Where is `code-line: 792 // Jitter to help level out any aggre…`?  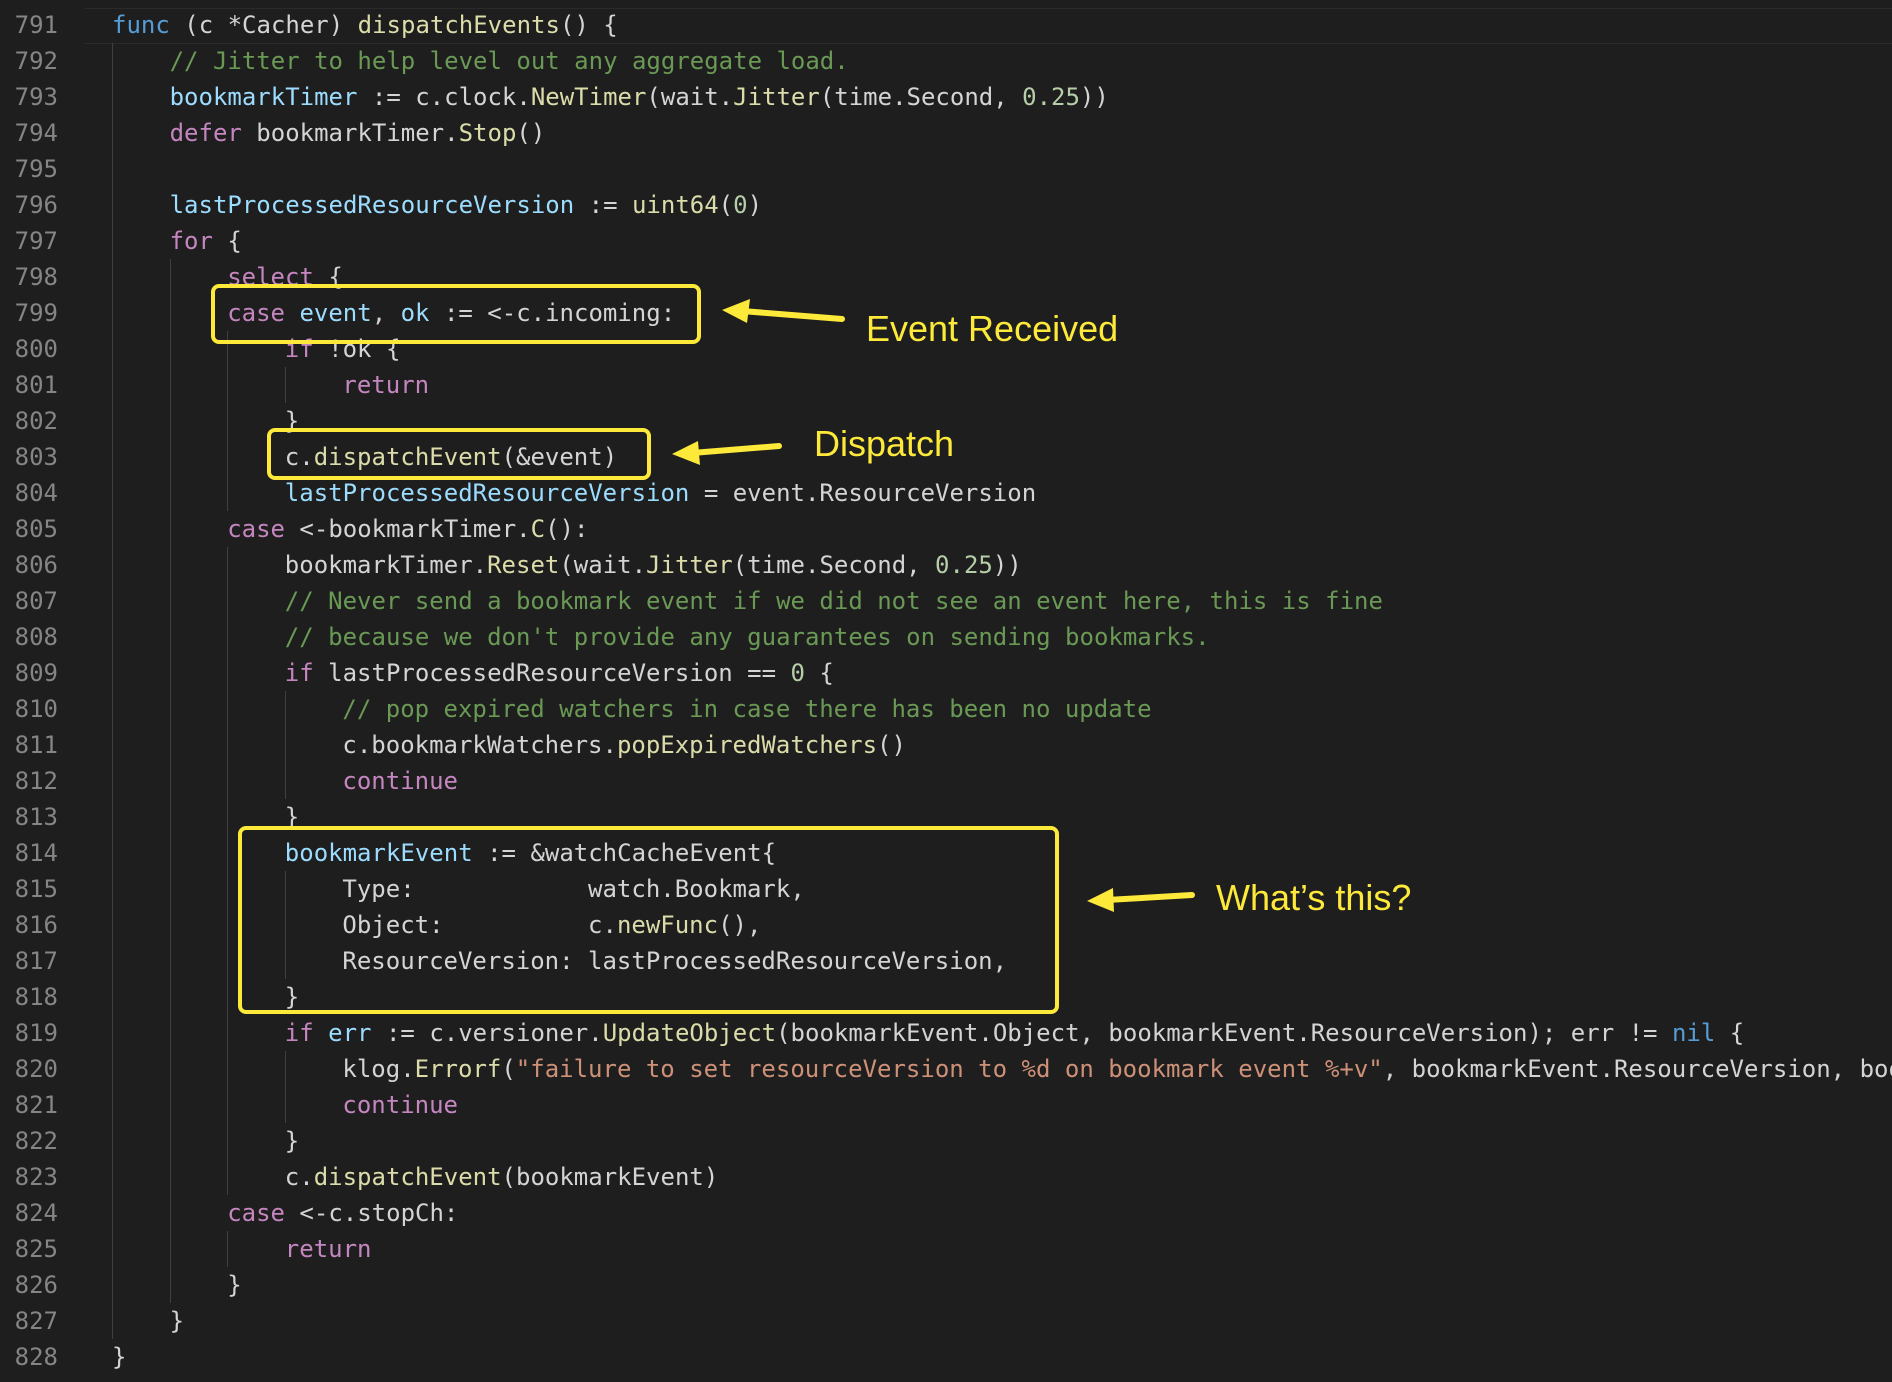 code-line: 792 // Jitter to help level out any aggre… is located at coordinates (946, 61).